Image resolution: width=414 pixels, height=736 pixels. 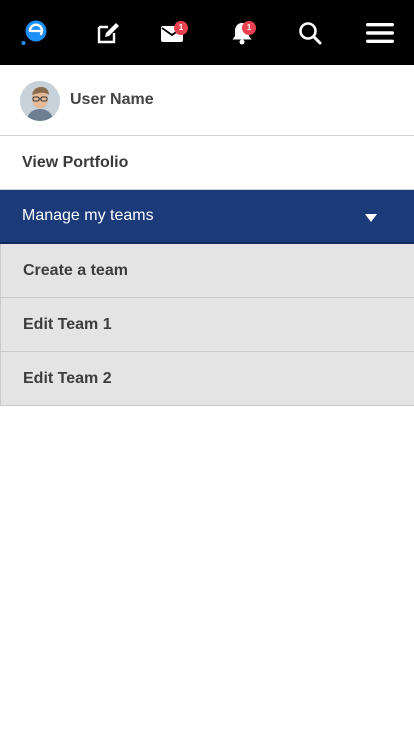 I want to click on submenu-item-label: Edit Team 1, so click(x=67, y=324).